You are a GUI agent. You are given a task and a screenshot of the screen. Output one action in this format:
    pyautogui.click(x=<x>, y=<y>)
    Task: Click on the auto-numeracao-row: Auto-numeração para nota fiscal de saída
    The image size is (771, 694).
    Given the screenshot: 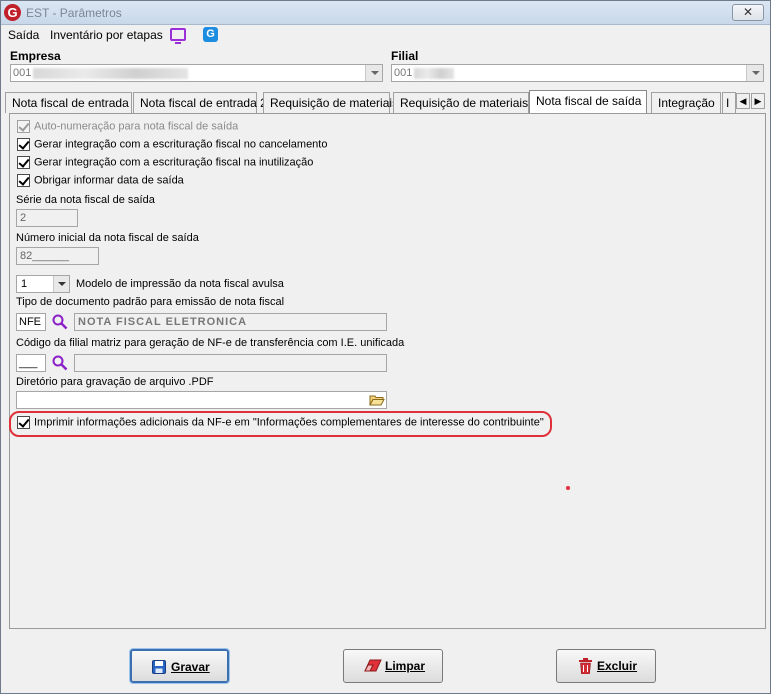 What is the action you would take?
    pyautogui.click(x=127, y=128)
    